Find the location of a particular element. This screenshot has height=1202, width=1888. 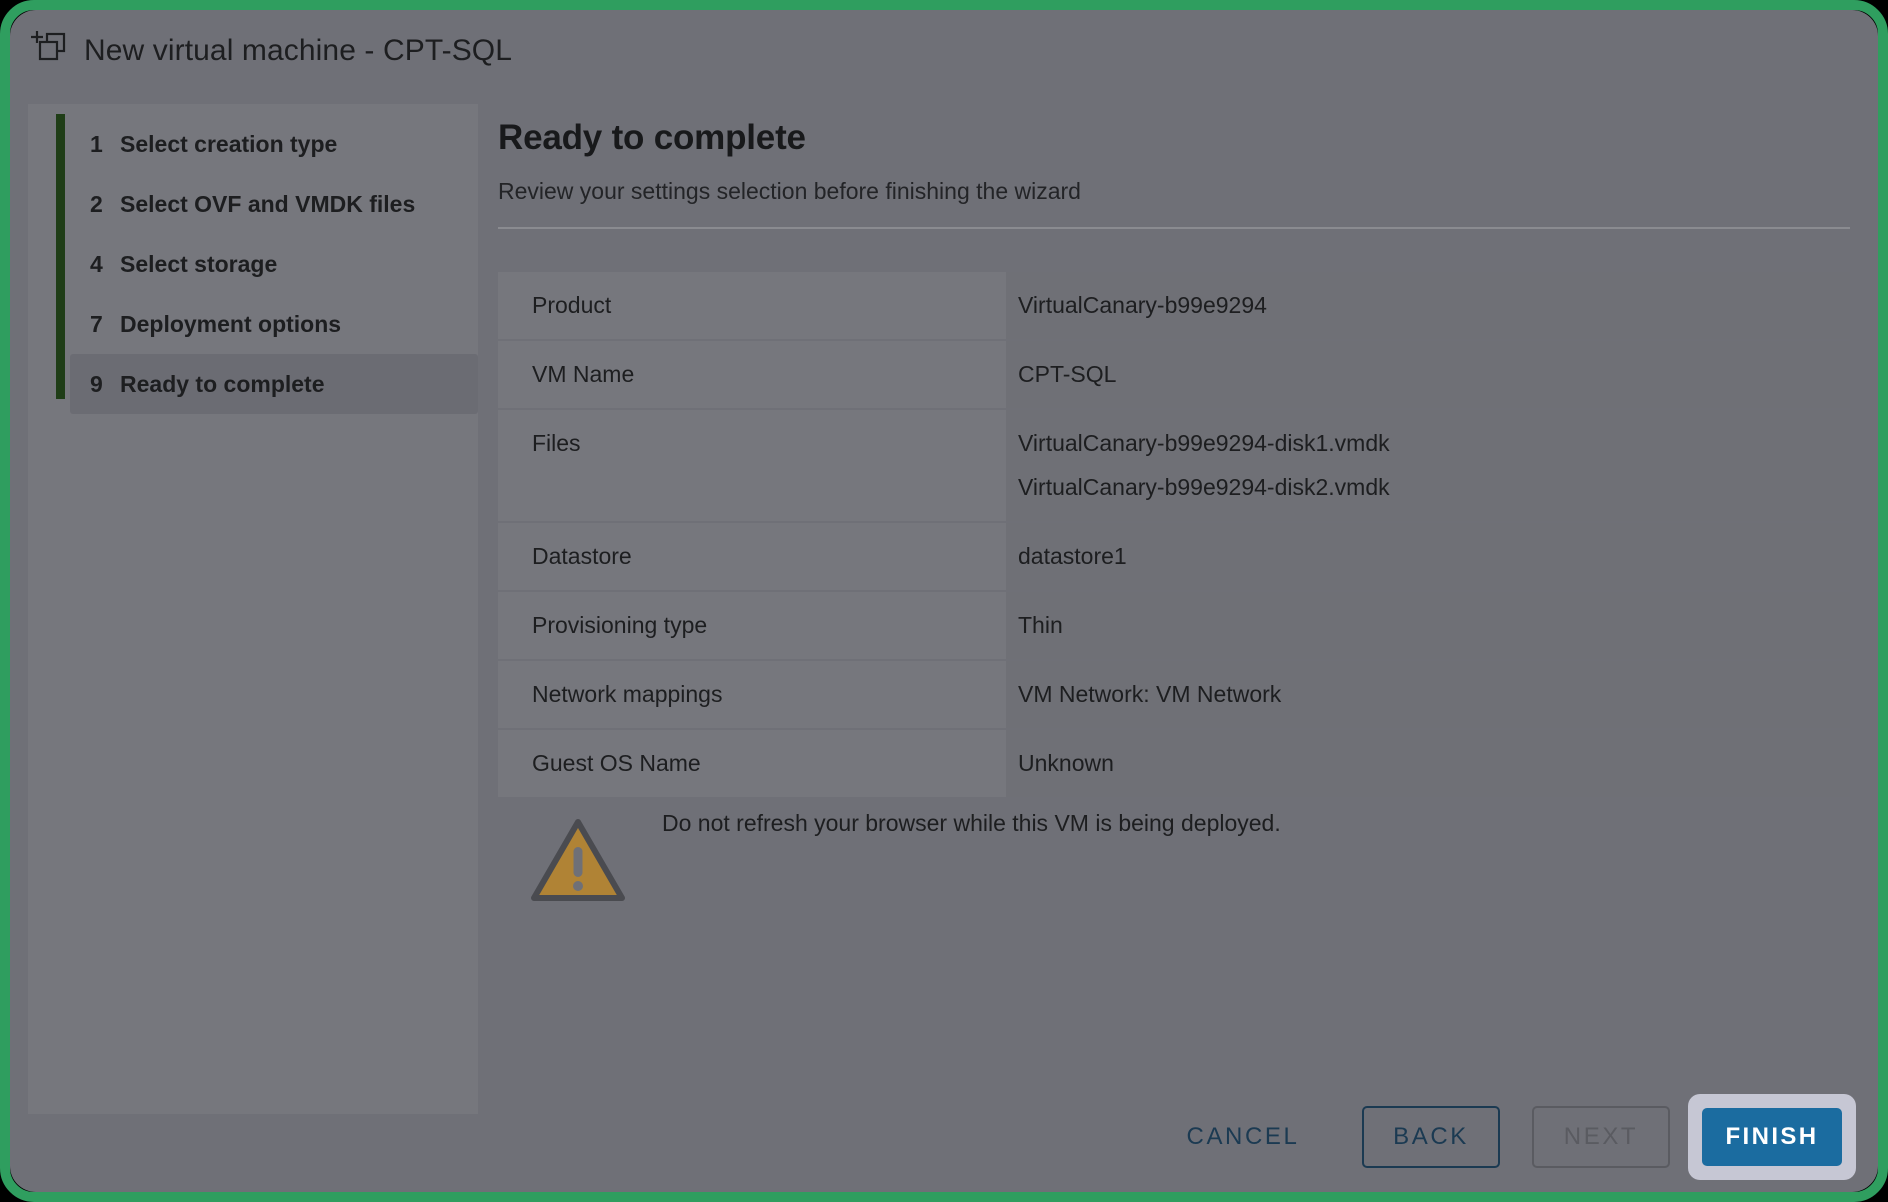

summary-value-line: VirtualCanary-b99e9294-disk2.vmdk is located at coordinates (1204, 487).